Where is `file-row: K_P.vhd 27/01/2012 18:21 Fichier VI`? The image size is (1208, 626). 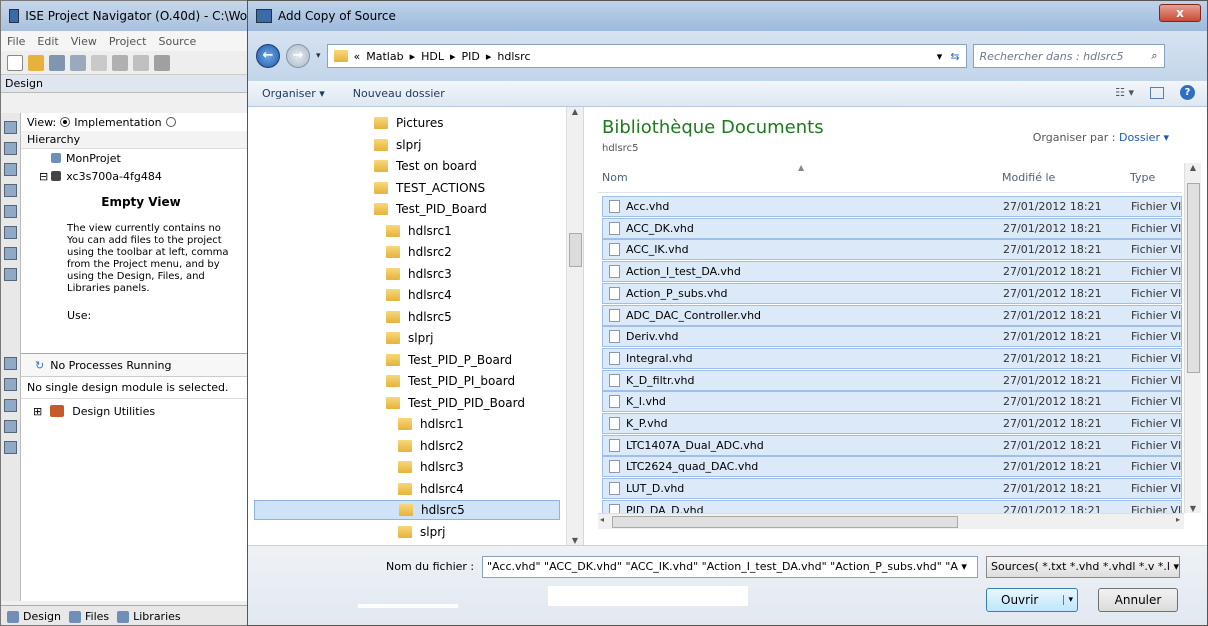
file-row: K_P.vhd 27/01/2012 18:21 Fichier VI is located at coordinates (892, 423).